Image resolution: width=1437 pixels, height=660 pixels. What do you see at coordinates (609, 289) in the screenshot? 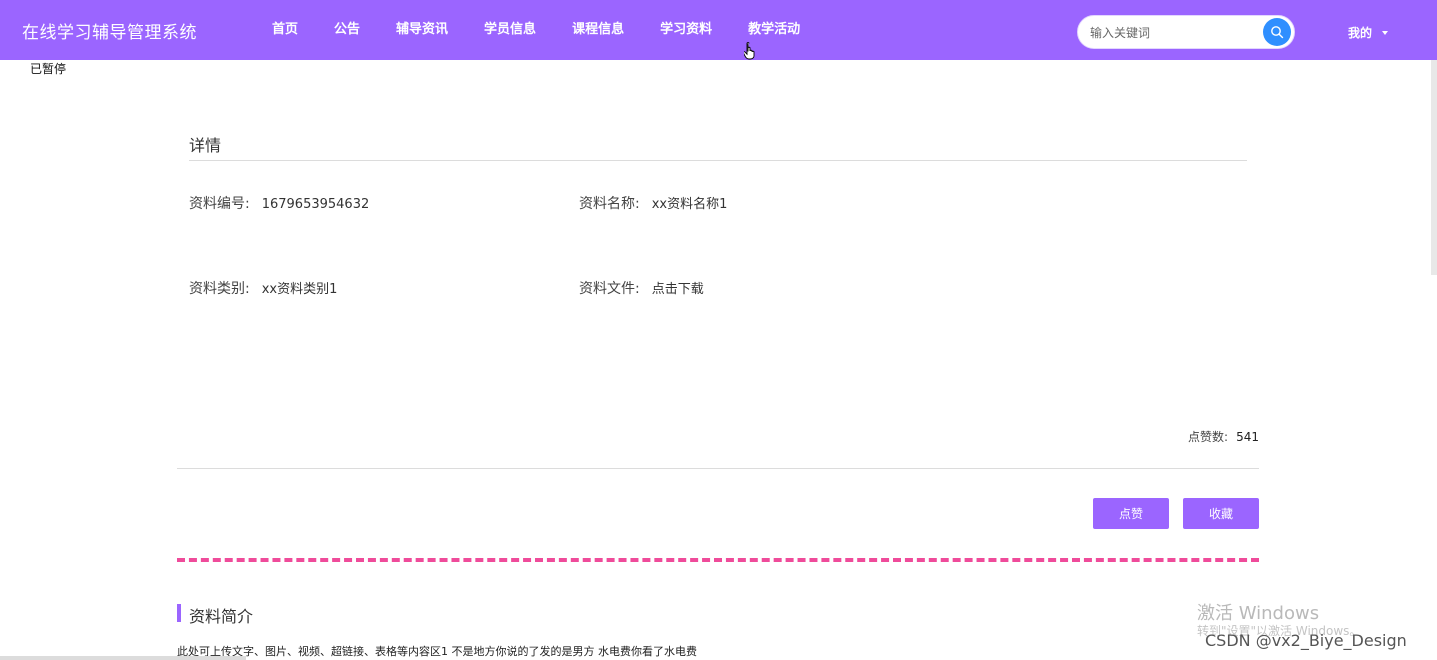
I see `field-label: 资料文件:` at bounding box center [609, 289].